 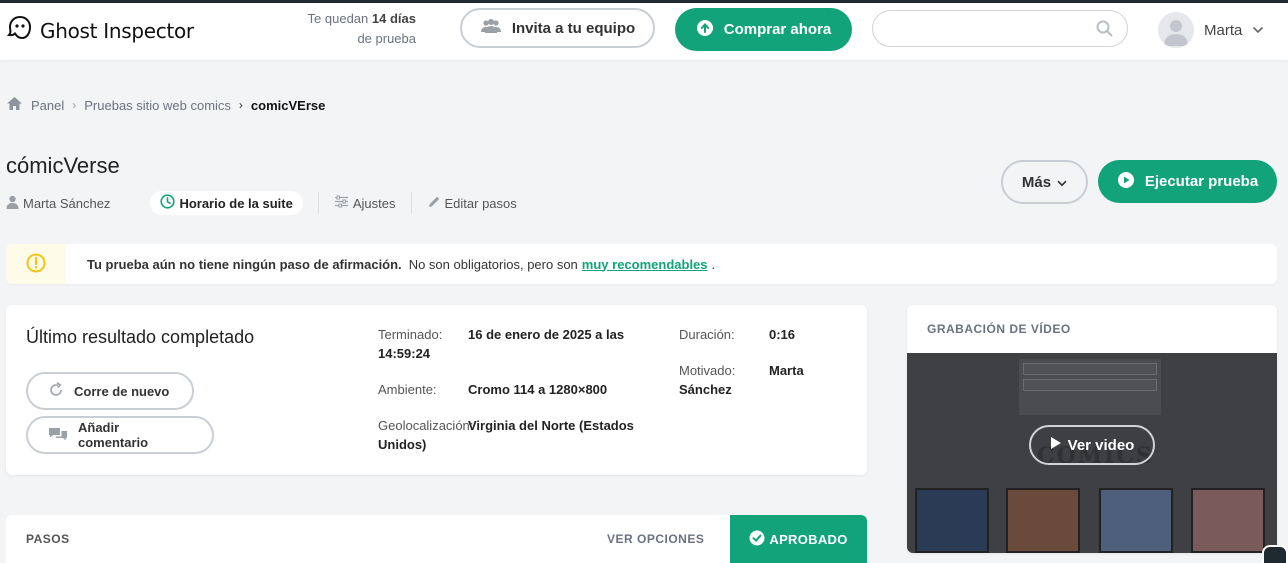 What do you see at coordinates (491, 28) in the screenshot?
I see `users-icon` at bounding box center [491, 28].